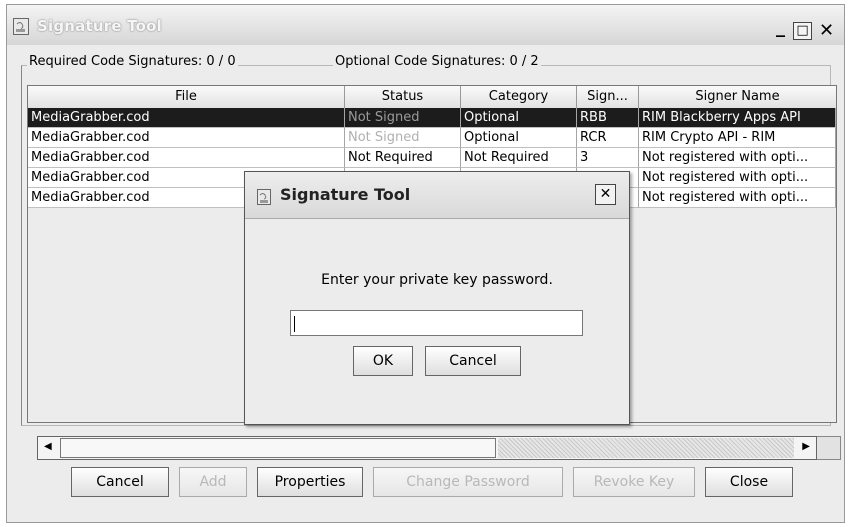 Image resolution: width=849 pixels, height=527 pixels. What do you see at coordinates (436, 323) in the screenshot?
I see `password-input` at bounding box center [436, 323].